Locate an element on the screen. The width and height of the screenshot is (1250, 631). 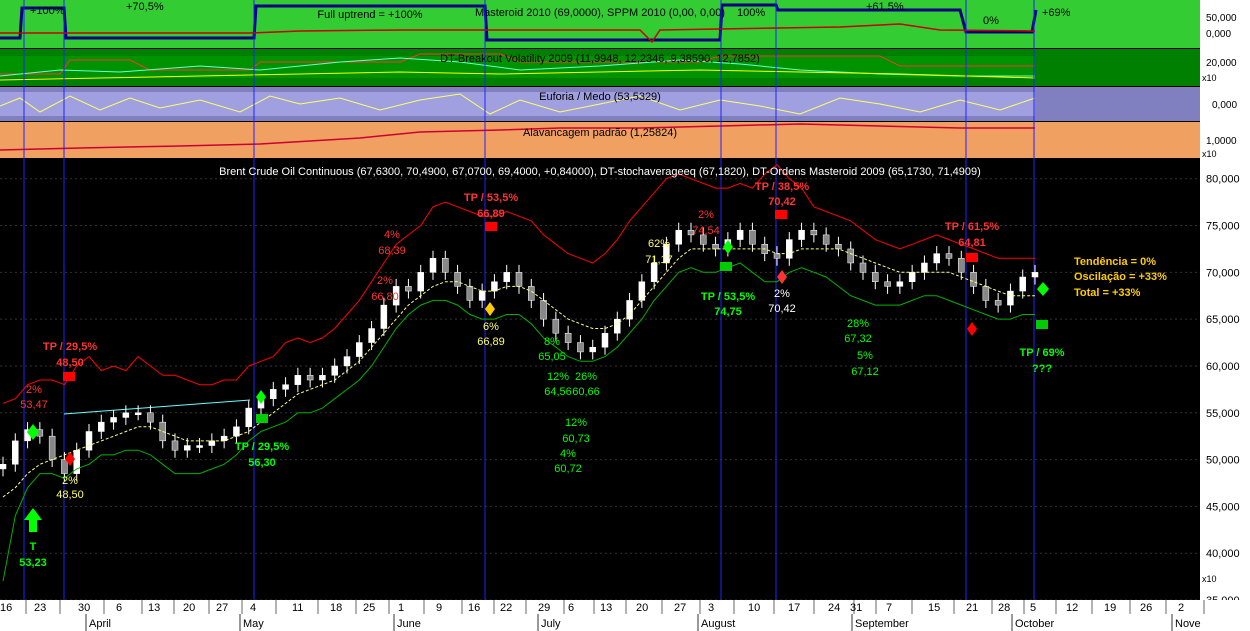
annotation: 66,80 is located at coordinates (385, 297).